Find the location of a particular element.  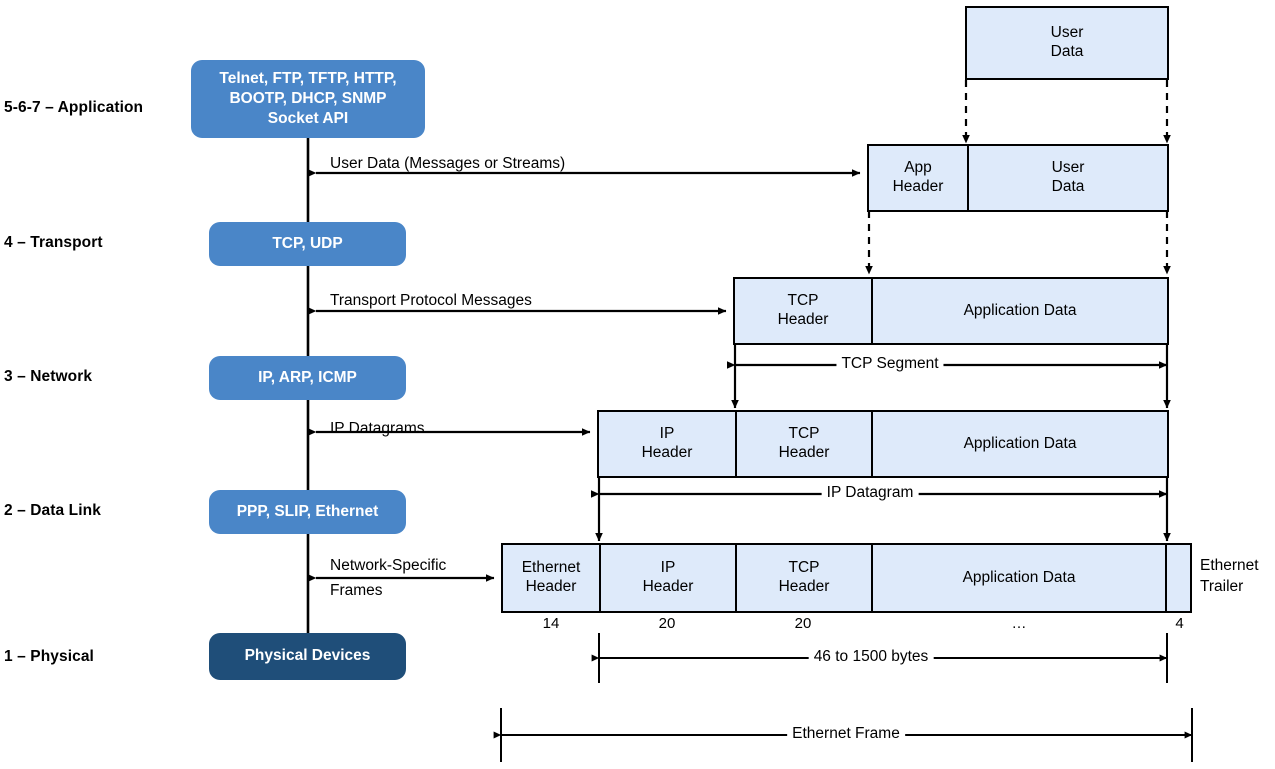

protocol-line: Telnet, FTP, TFTP, HTTP, is located at coordinates (308, 78).